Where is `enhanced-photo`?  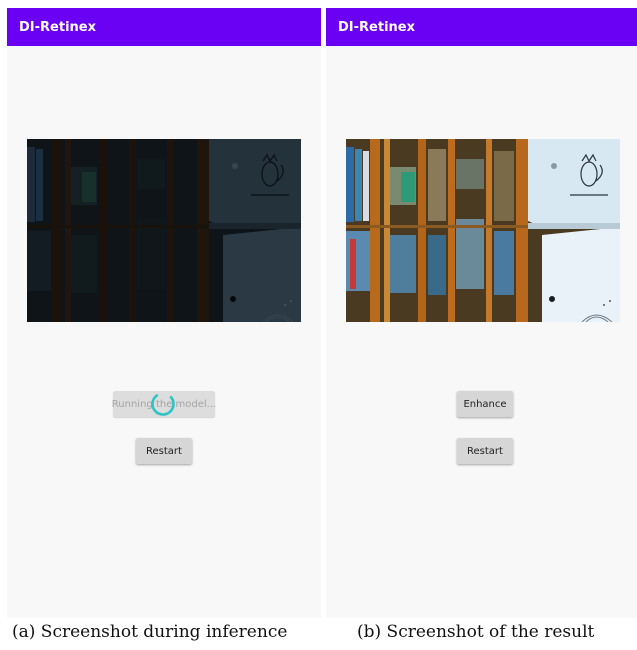 enhanced-photo is located at coordinates (483, 230).